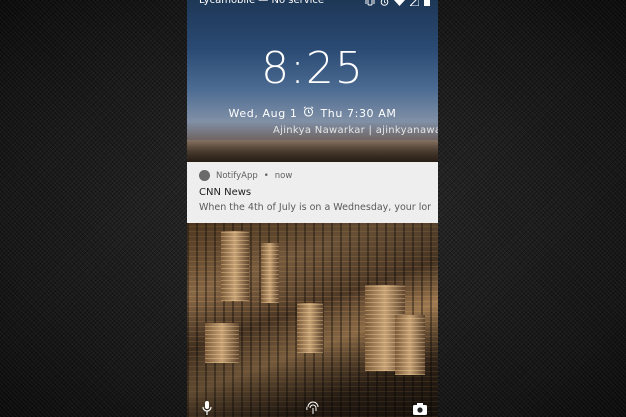  Describe the element at coordinates (308, 113) in the screenshot. I see `next-alarm-icon` at that location.